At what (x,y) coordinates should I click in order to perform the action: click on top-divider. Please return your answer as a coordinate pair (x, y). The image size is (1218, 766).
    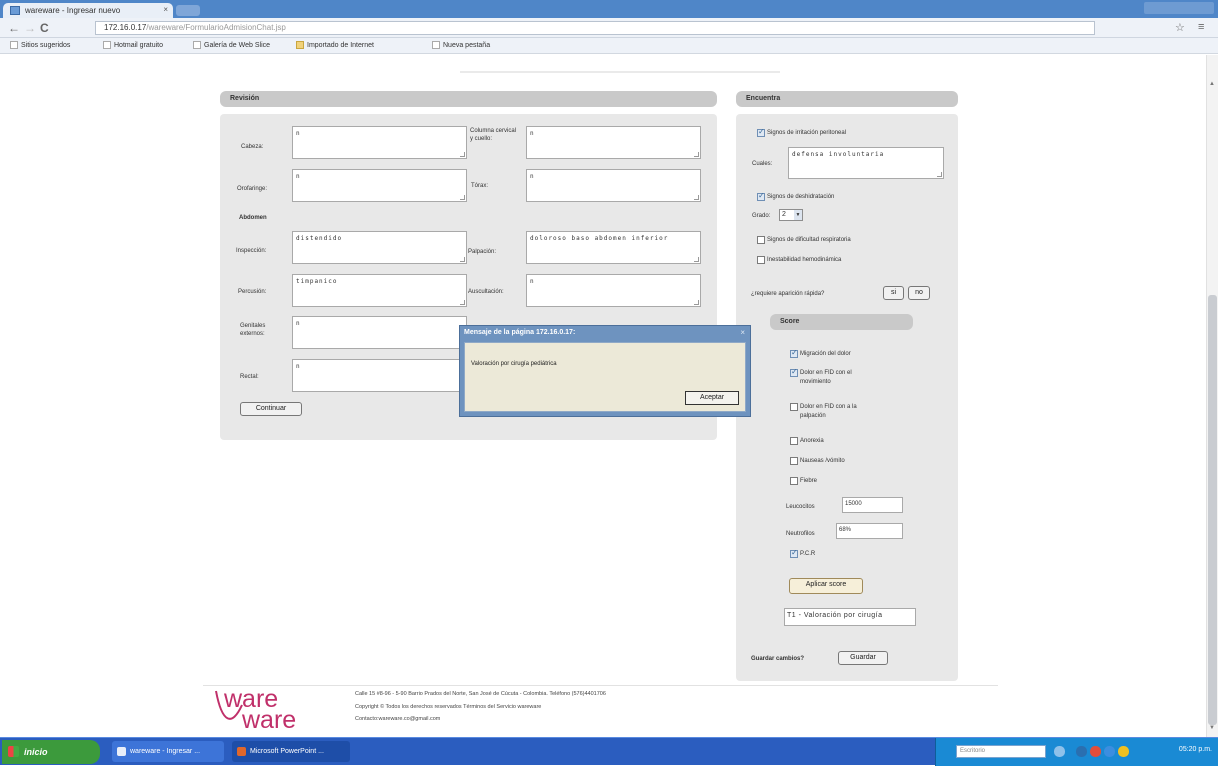
    Looking at the image, I should click on (620, 72).